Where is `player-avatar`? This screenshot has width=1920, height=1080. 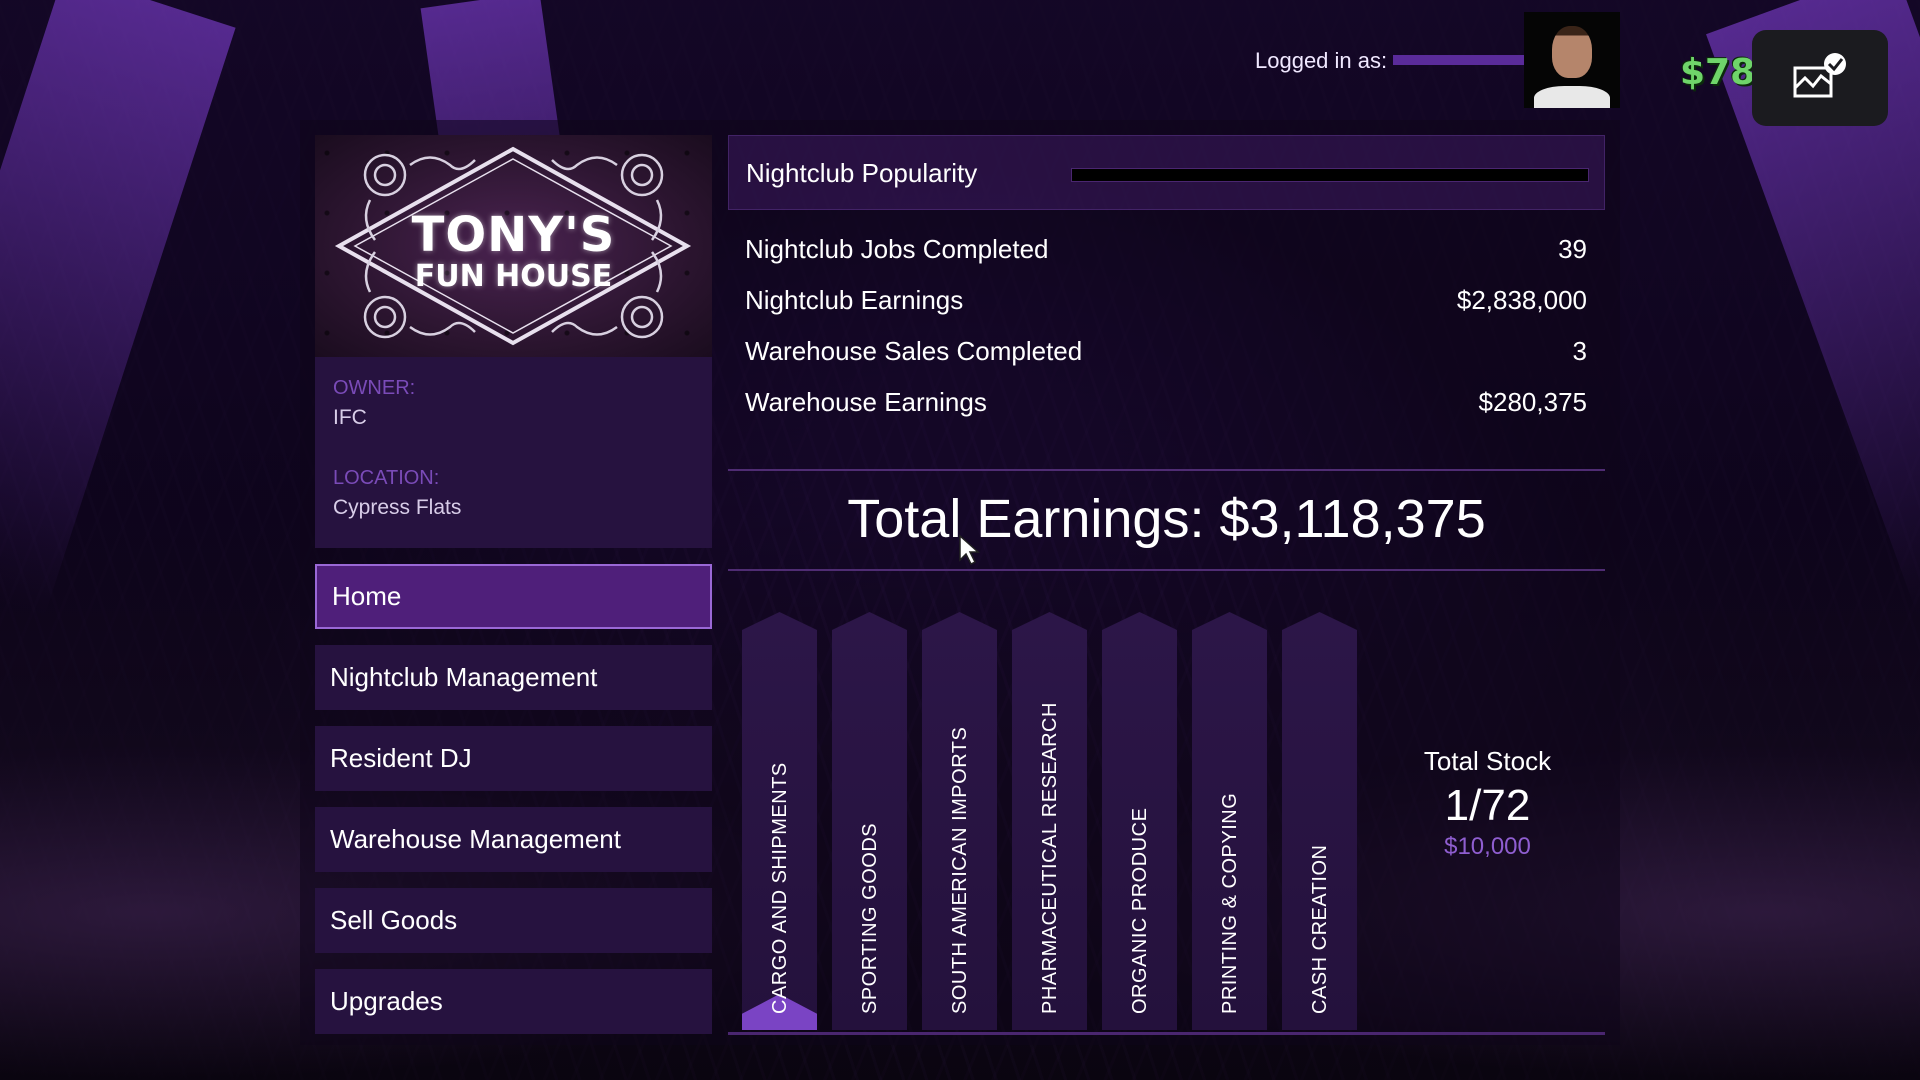
player-avatar is located at coordinates (1572, 60).